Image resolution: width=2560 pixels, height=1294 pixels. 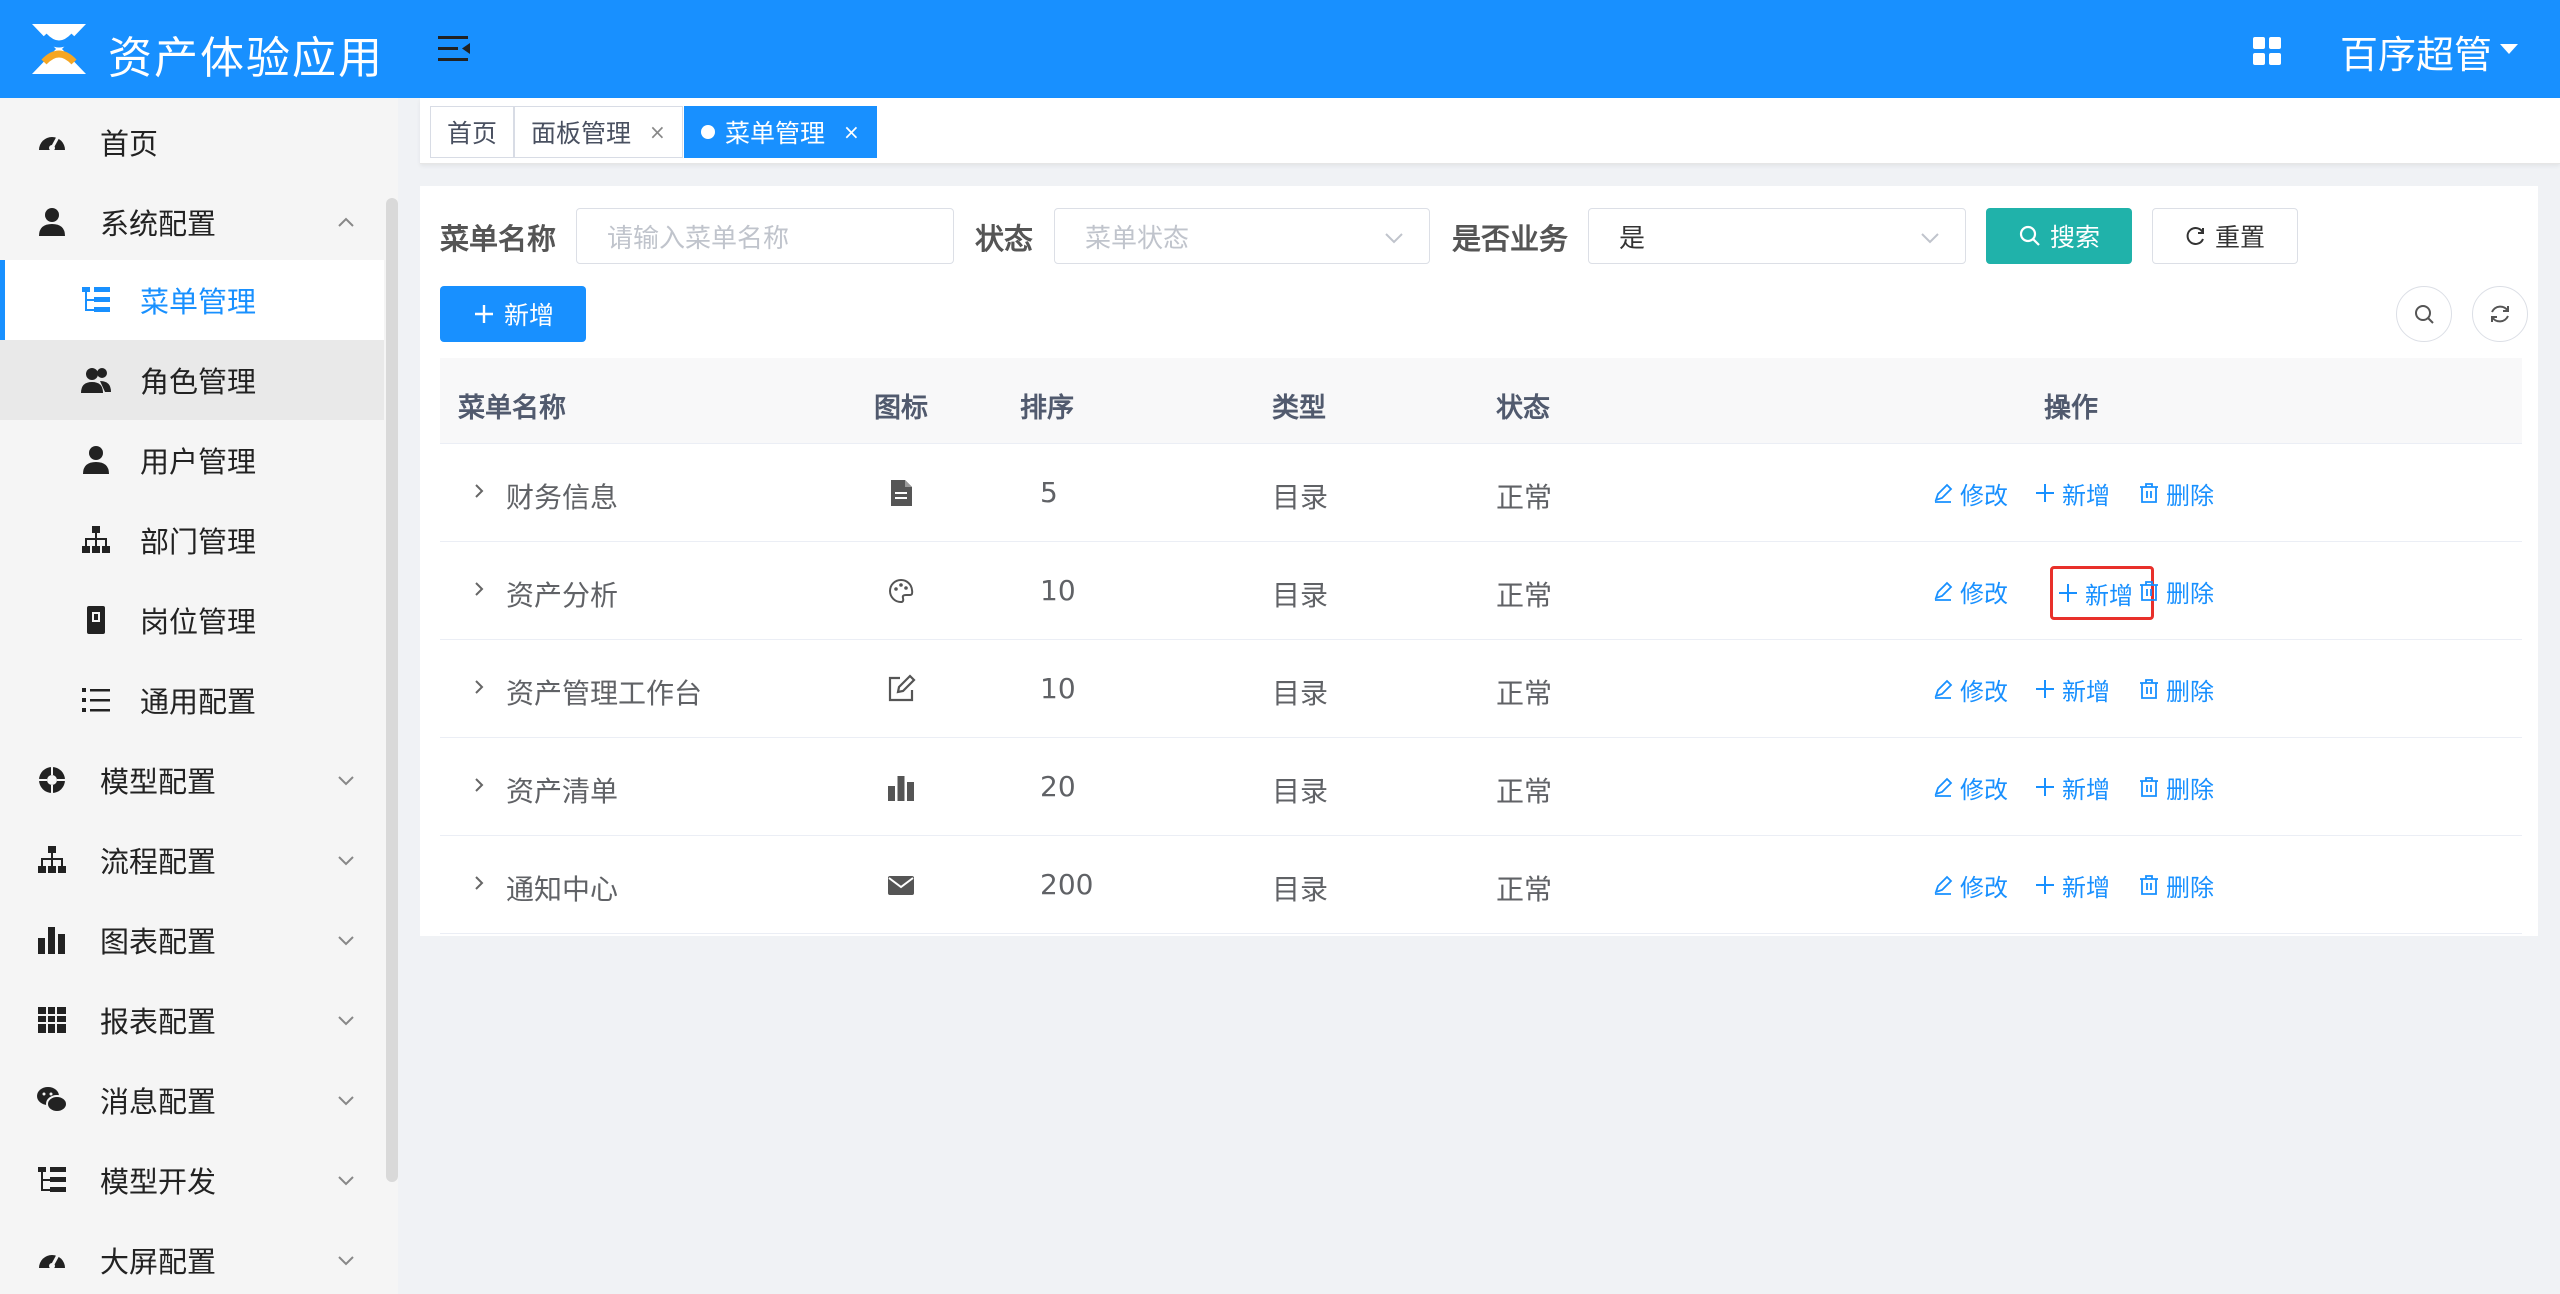 What do you see at coordinates (158, 1102) in the screenshot?
I see `sidebar-item-label: 消息配置` at bounding box center [158, 1102].